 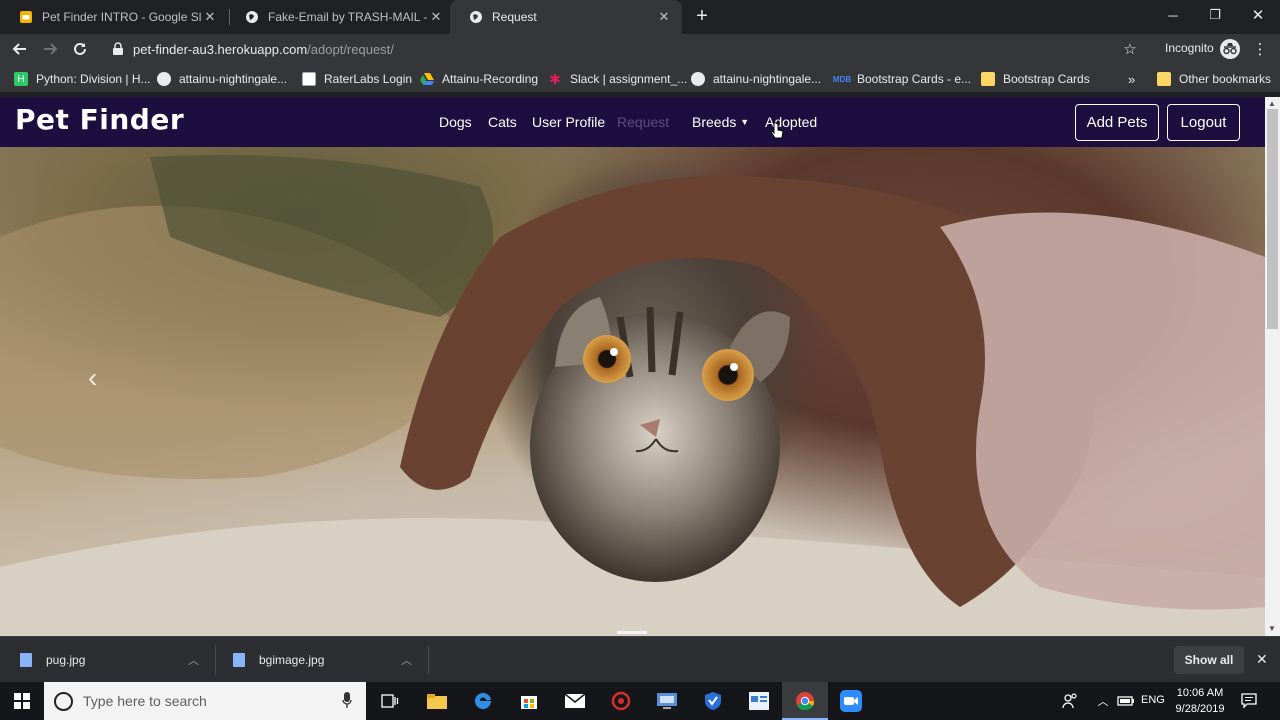 What do you see at coordinates (1117, 122) in the screenshot?
I see `add-pets-button: Add Pets` at bounding box center [1117, 122].